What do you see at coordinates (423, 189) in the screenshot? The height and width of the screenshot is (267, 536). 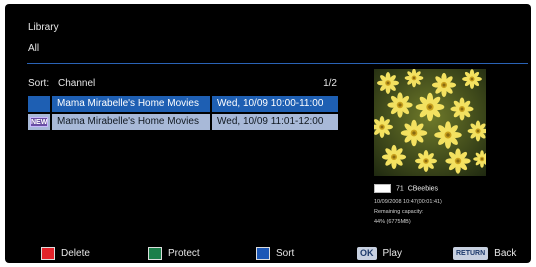 I see `channel-name: CBeebies` at bounding box center [423, 189].